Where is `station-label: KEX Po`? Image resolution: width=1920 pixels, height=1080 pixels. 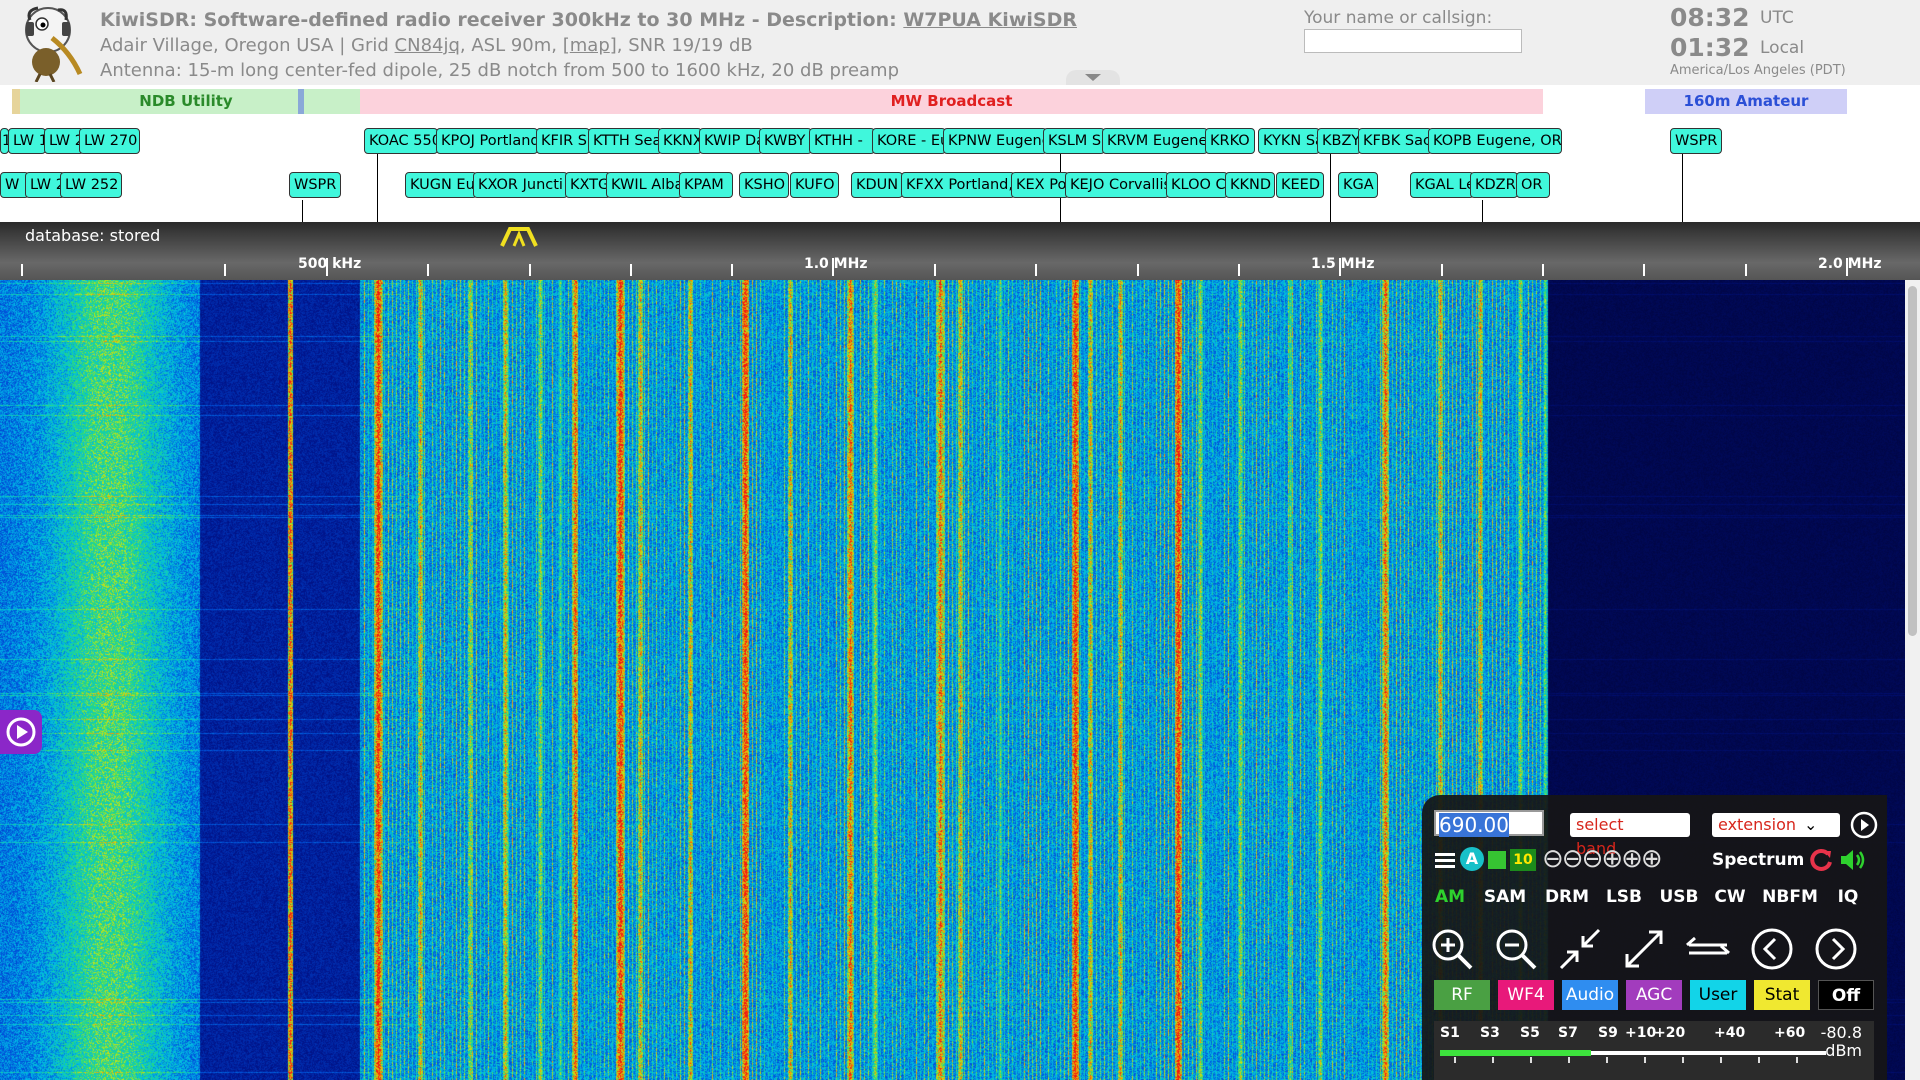
station-label: KEX Po is located at coordinates (1040, 185).